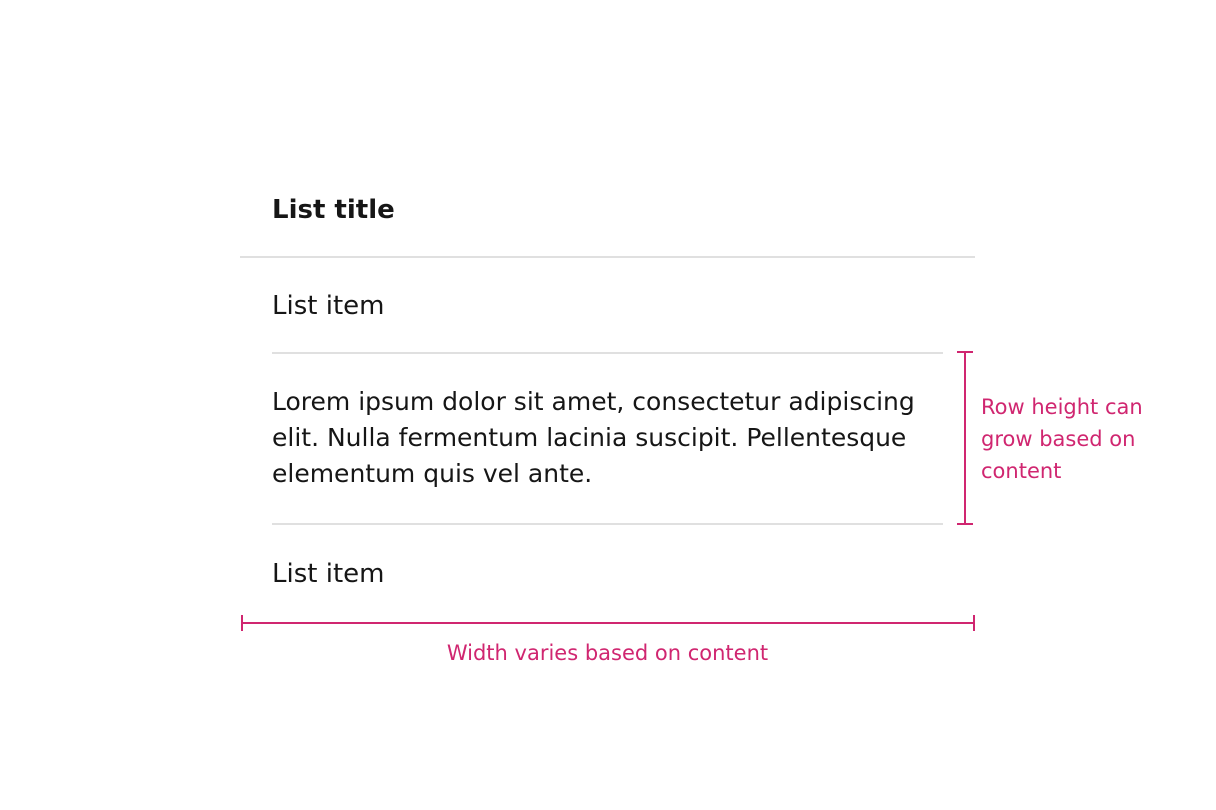 Image resolution: width=1216 pixels, height=810 pixels. What do you see at coordinates (607, 653) in the screenshot?
I see `width-annotation: Width varies based on content` at bounding box center [607, 653].